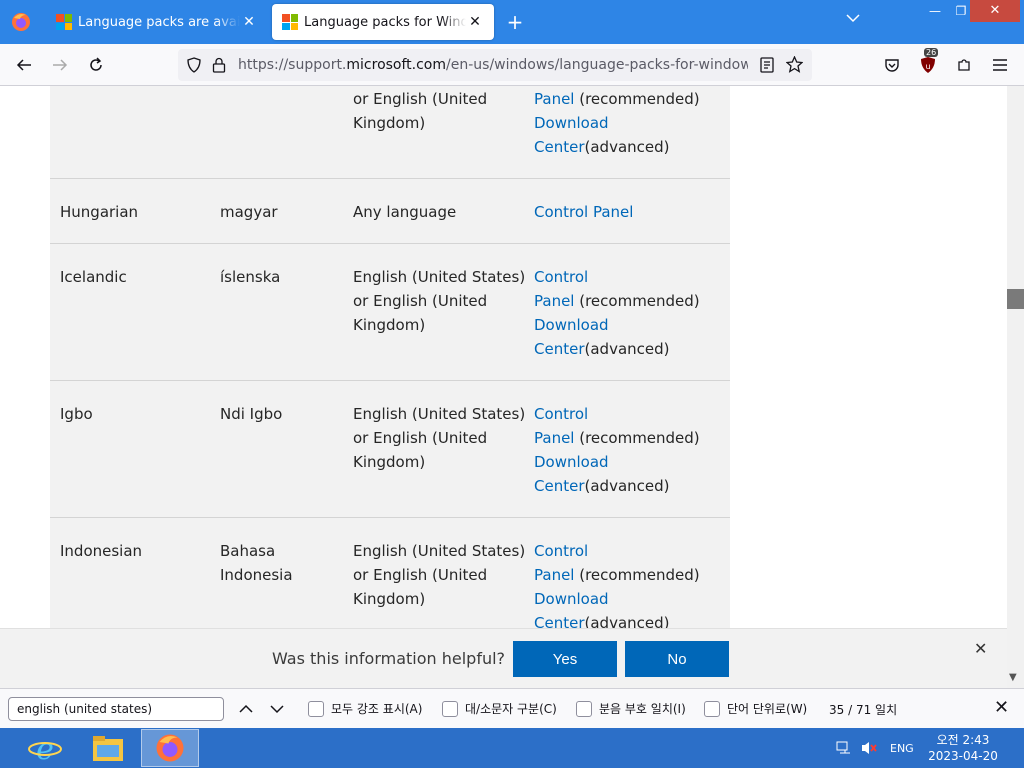  Describe the element at coordinates (108, 748) in the screenshot. I see `file-explorer-icon` at that location.